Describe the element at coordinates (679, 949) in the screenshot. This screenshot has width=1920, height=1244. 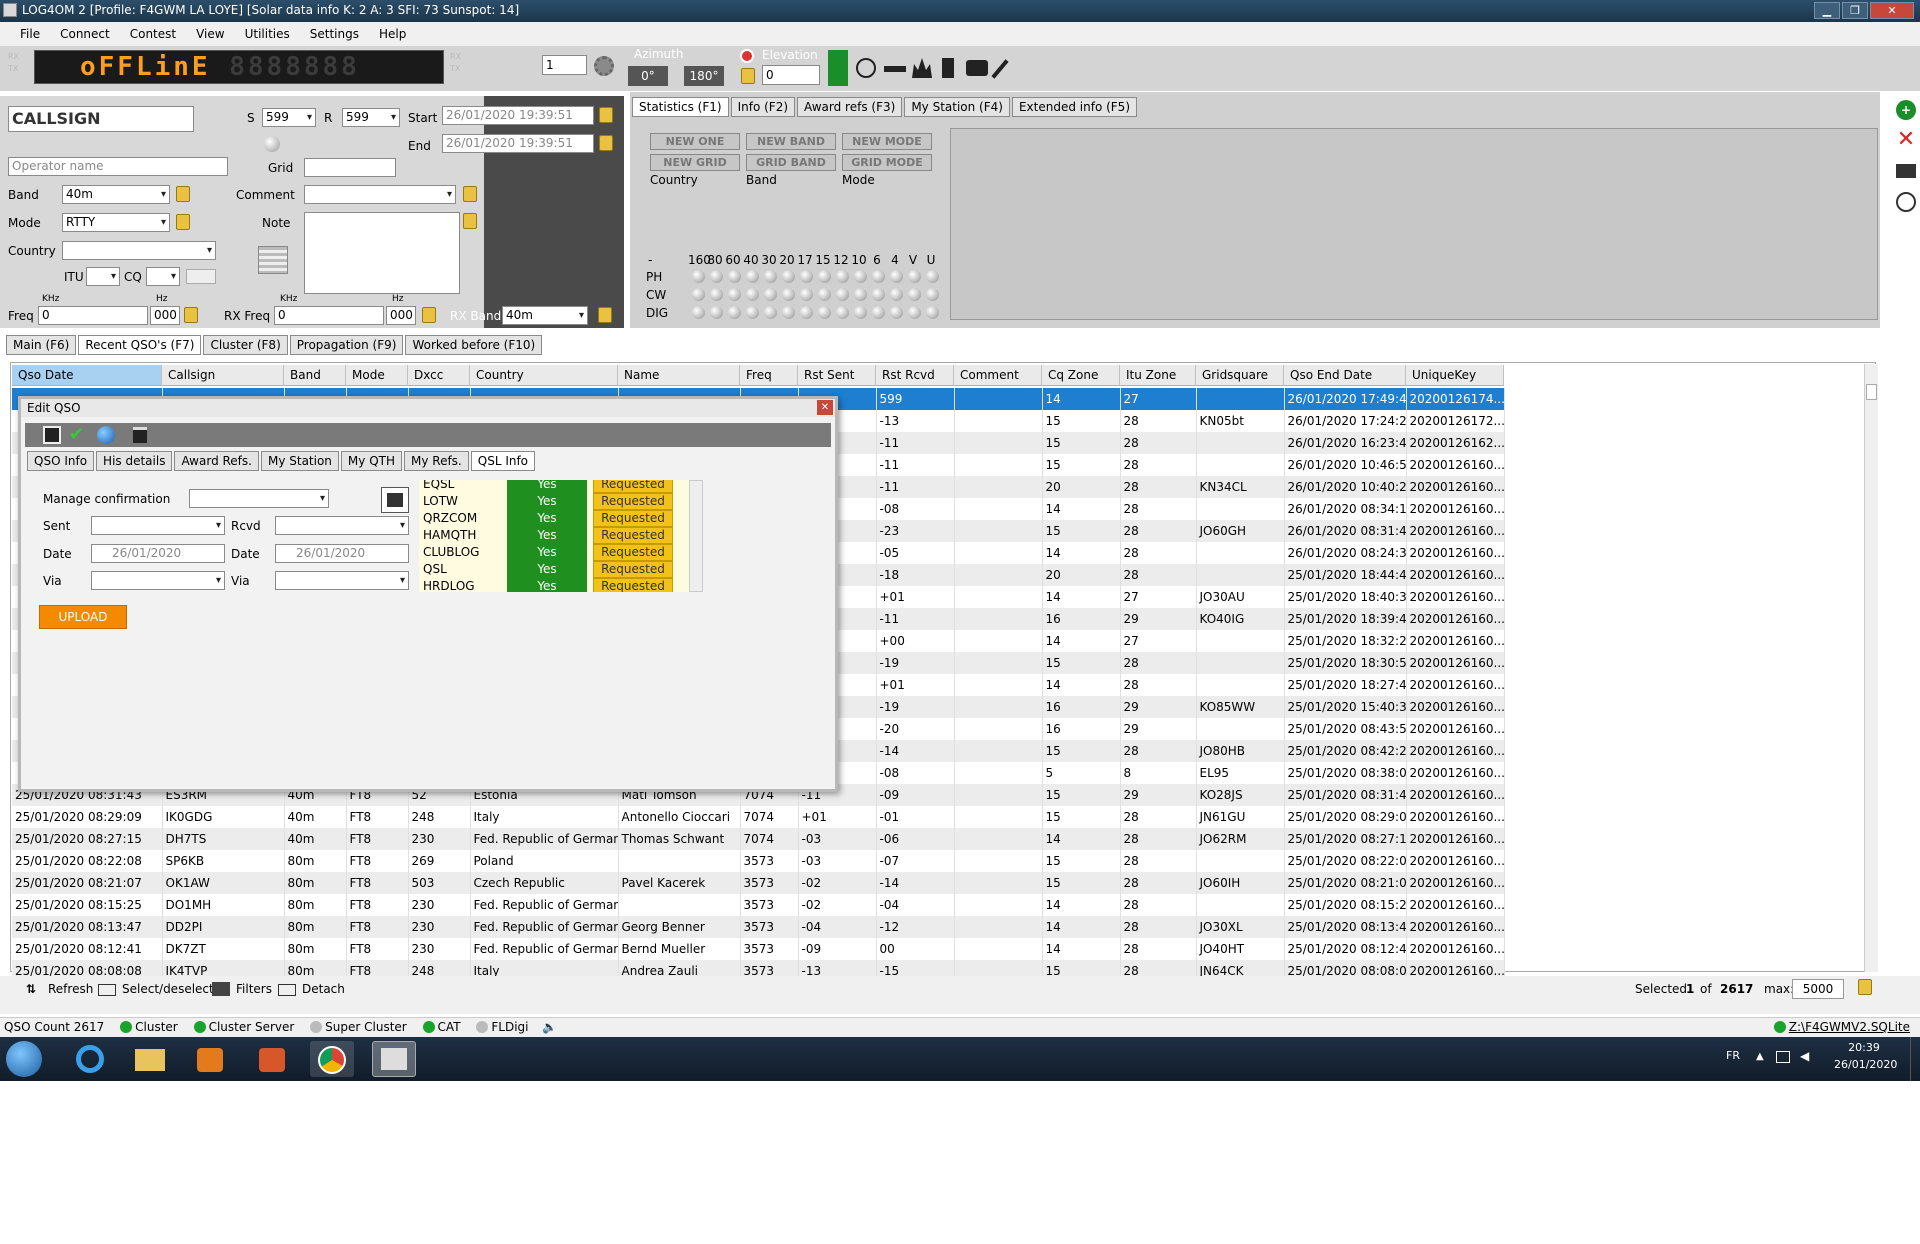
I see `table-cell: Bernd Mueller` at that location.